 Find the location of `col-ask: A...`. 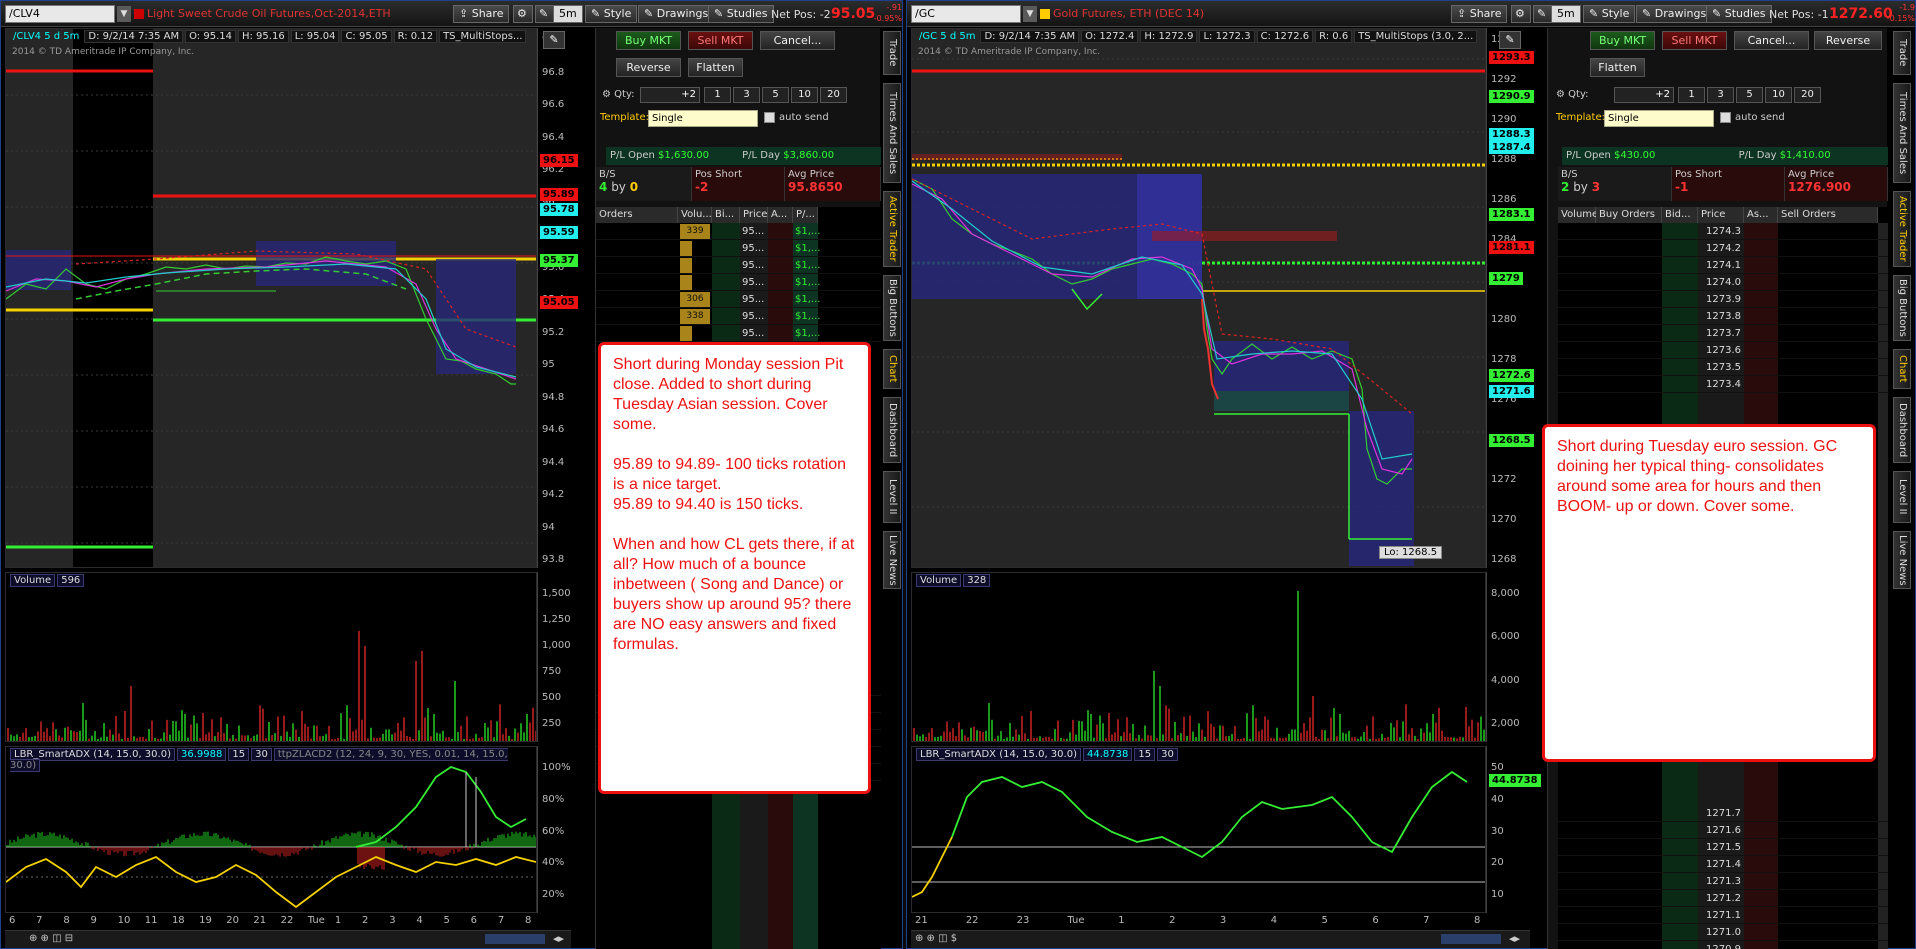

col-ask: A... is located at coordinates (780, 215).